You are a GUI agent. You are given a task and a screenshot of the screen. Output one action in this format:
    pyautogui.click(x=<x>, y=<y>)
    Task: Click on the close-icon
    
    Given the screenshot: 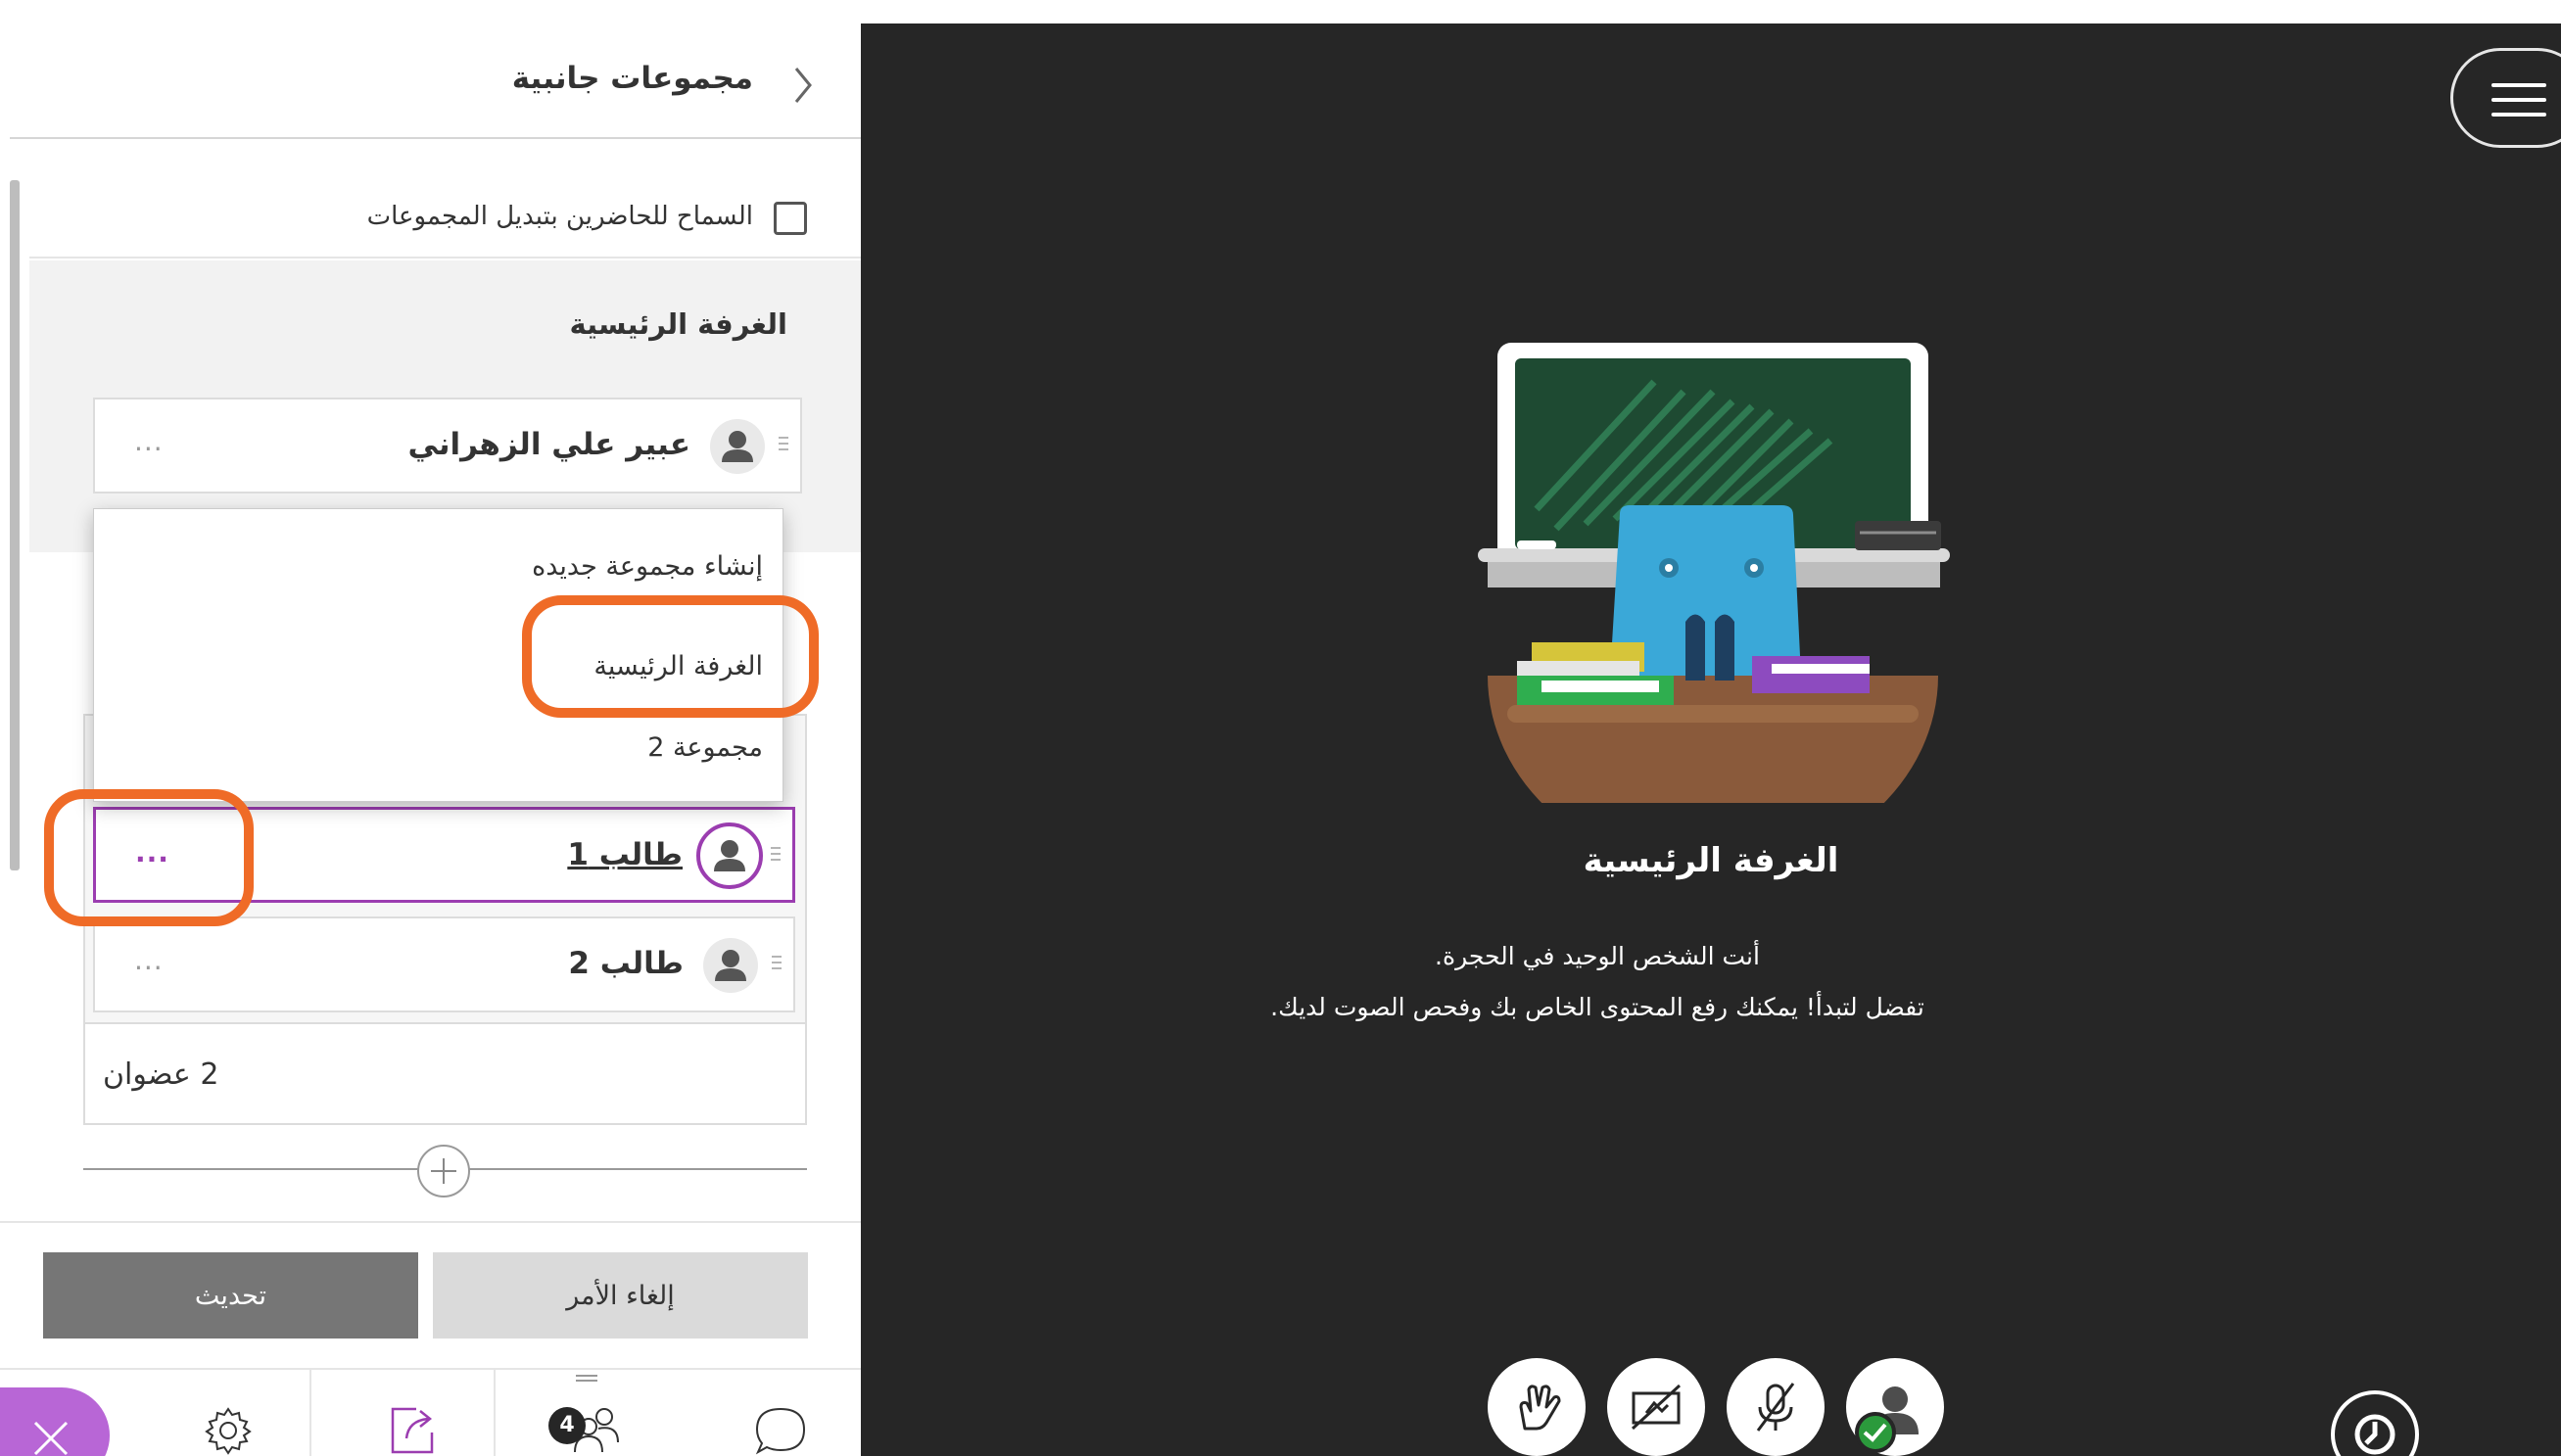 What is the action you would take?
    pyautogui.click(x=51, y=1438)
    